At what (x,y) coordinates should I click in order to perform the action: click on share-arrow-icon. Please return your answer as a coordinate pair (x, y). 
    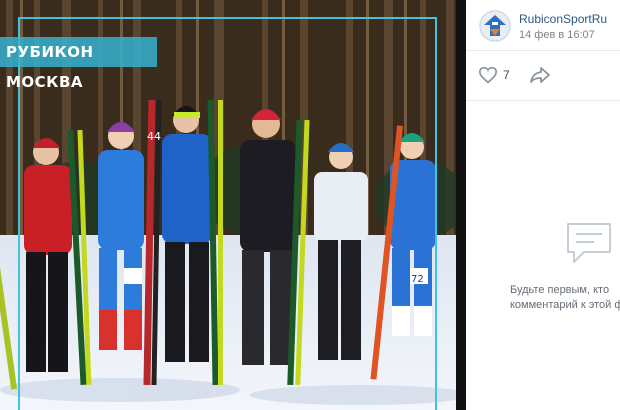
    Looking at the image, I should click on (540, 75).